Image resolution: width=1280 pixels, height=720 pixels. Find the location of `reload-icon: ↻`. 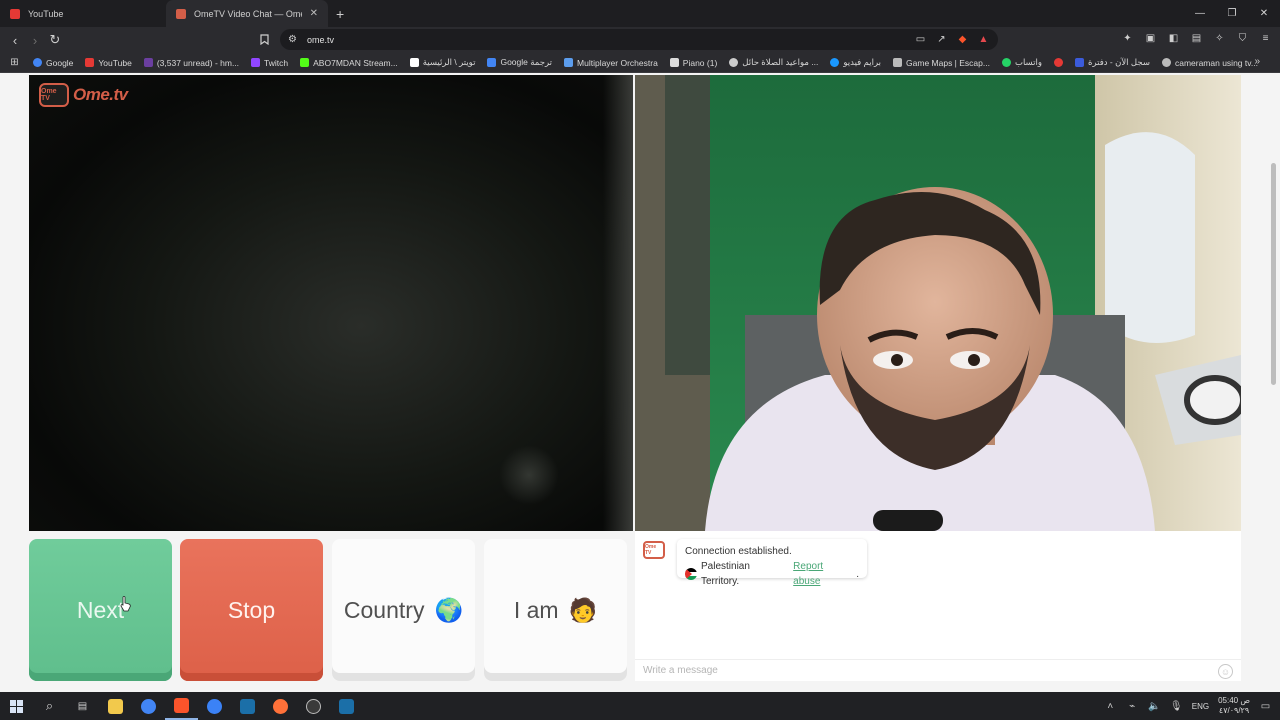

reload-icon: ↻ is located at coordinates (55, 40).